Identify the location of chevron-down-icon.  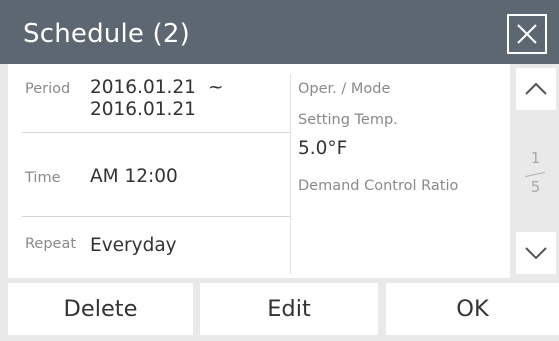
(536, 253).